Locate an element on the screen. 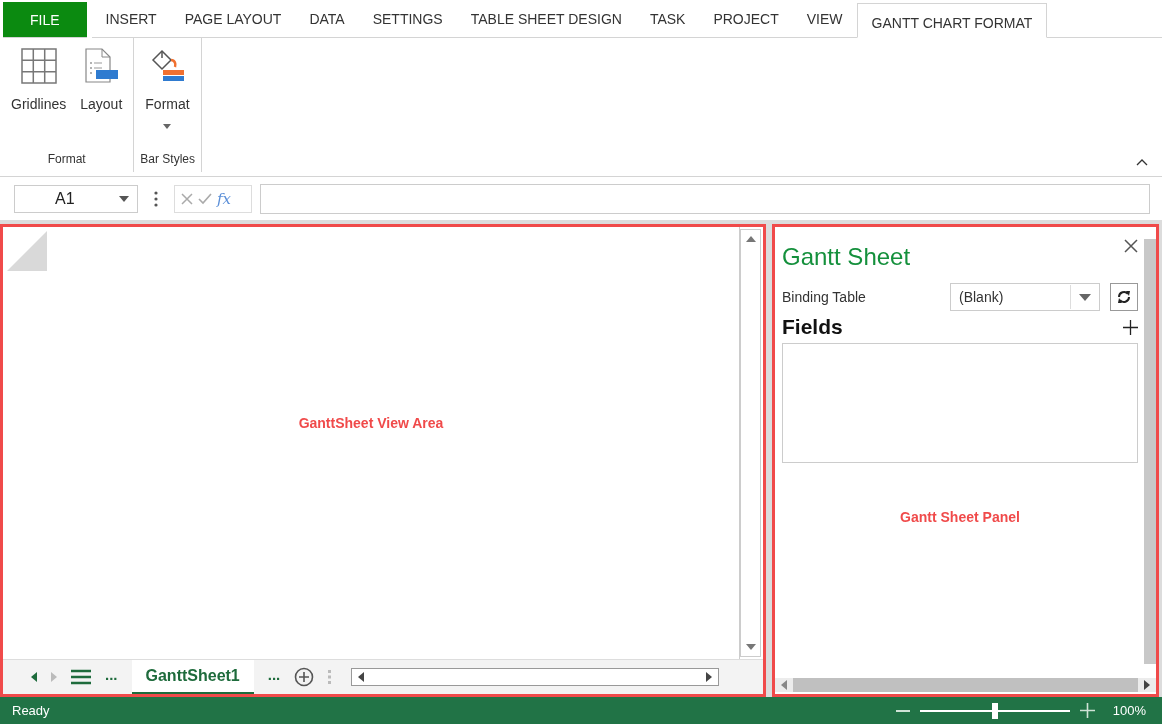 This screenshot has height=724, width=1162. ribbon-button: Layout is located at coordinates (101, 99).